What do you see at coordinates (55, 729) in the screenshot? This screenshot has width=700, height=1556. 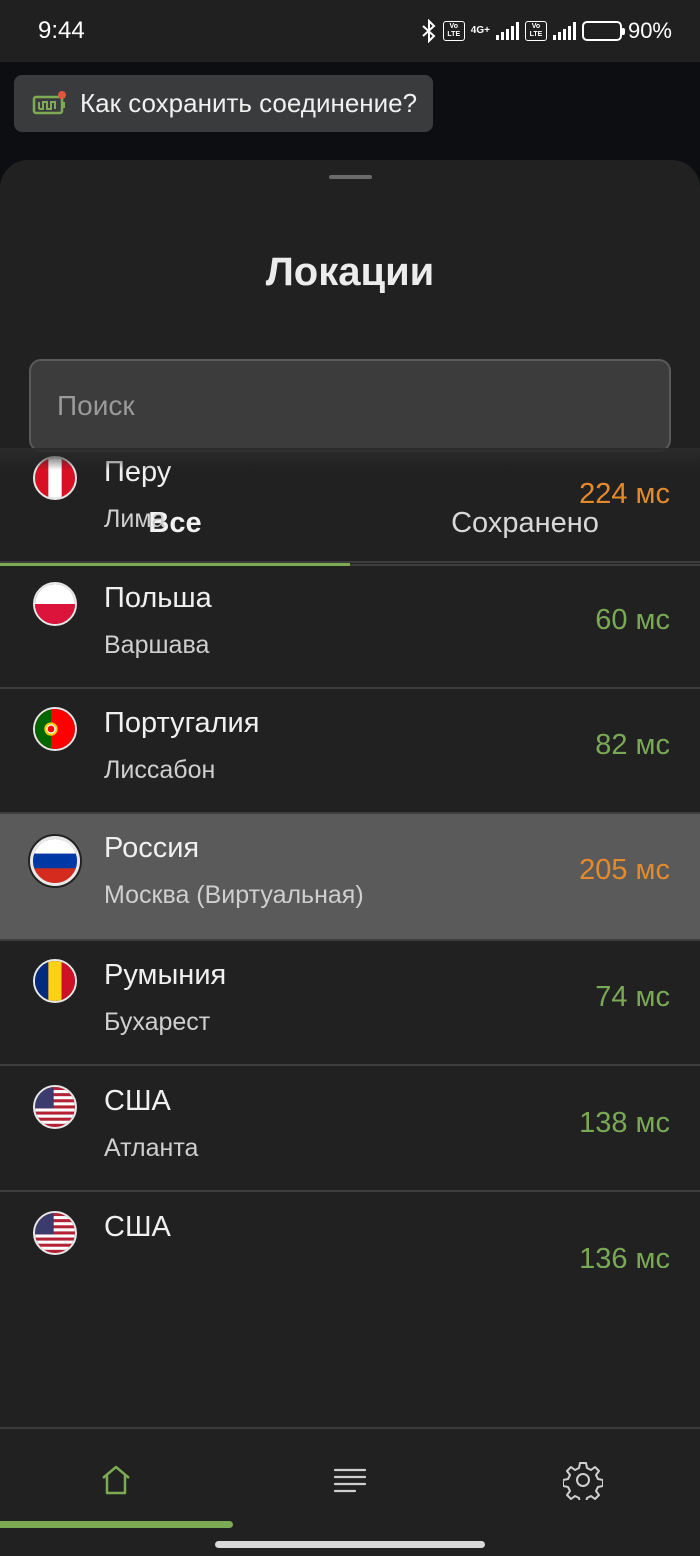 I see `portugal-flag-icon` at bounding box center [55, 729].